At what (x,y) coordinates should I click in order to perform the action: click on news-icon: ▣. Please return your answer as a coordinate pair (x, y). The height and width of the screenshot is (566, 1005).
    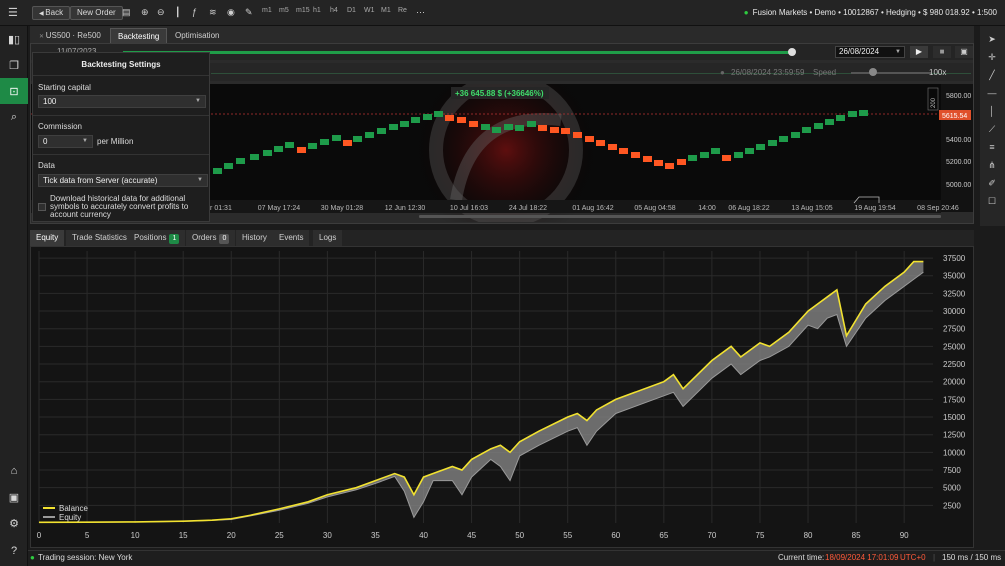
    Looking at the image, I should click on (14, 497).